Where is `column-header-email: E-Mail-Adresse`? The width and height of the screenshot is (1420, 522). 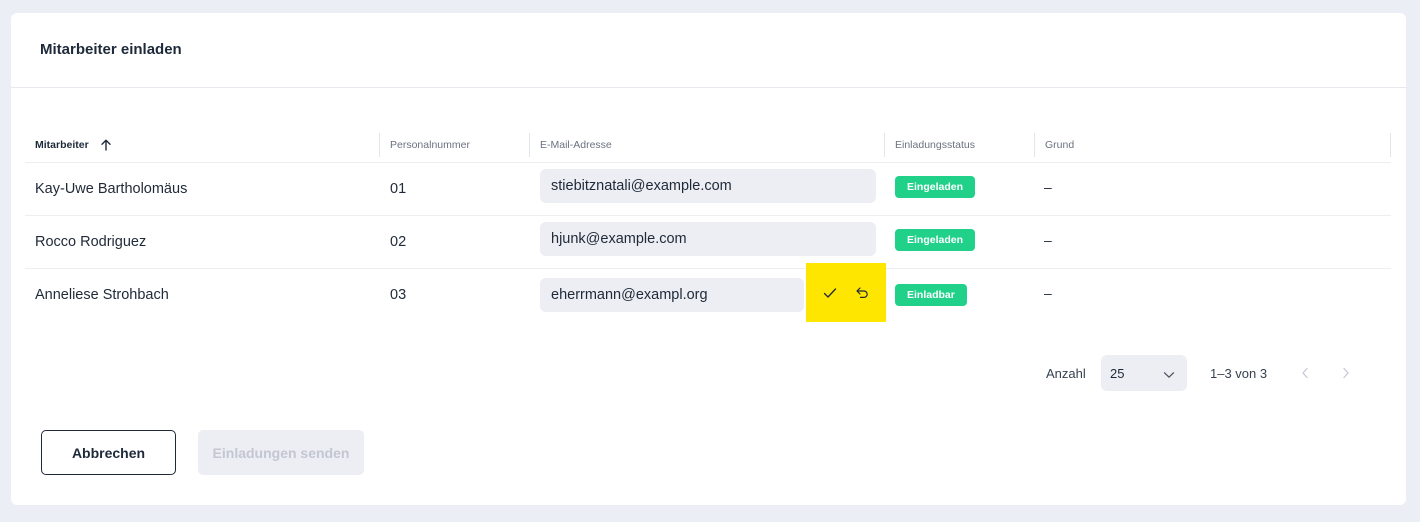 column-header-email: E-Mail-Adresse is located at coordinates (576, 144).